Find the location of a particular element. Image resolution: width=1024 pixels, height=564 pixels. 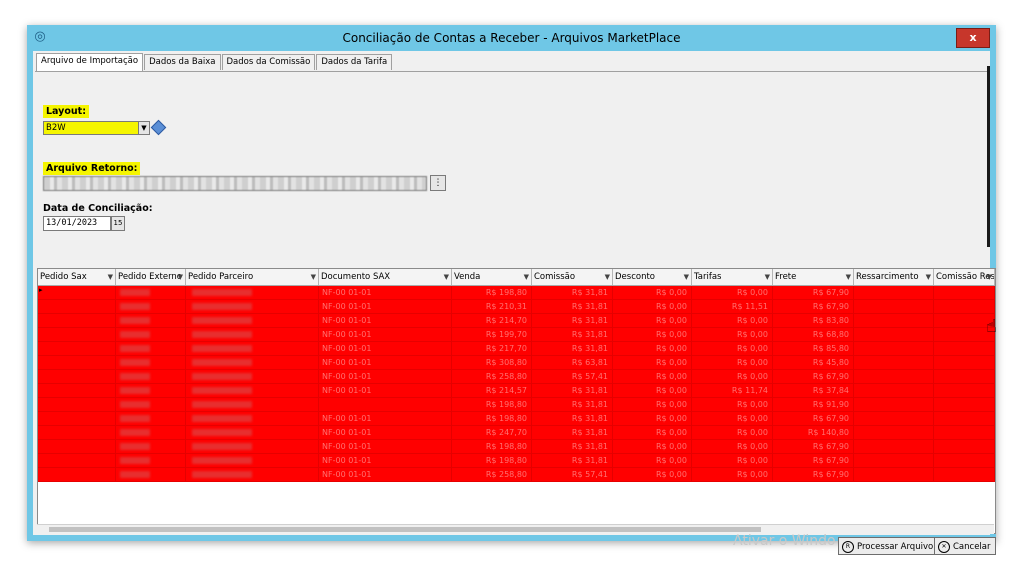

scrollbar-thumb is located at coordinates (405, 529).